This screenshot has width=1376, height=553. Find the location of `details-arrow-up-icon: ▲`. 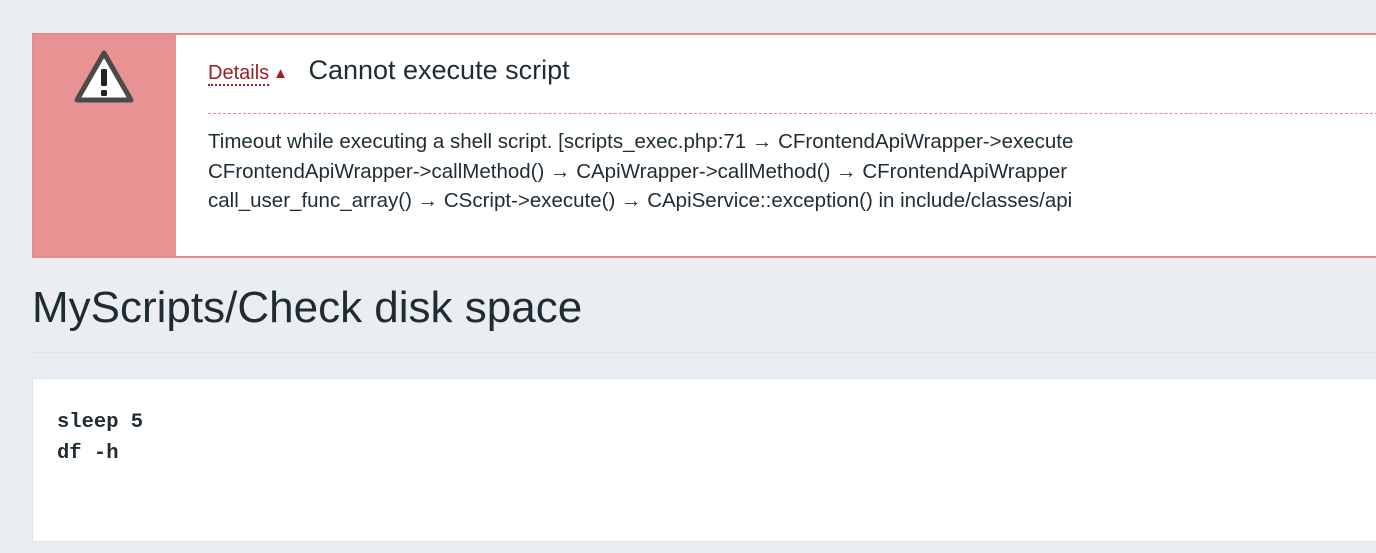

details-arrow-up-icon: ▲ is located at coordinates (280, 73).